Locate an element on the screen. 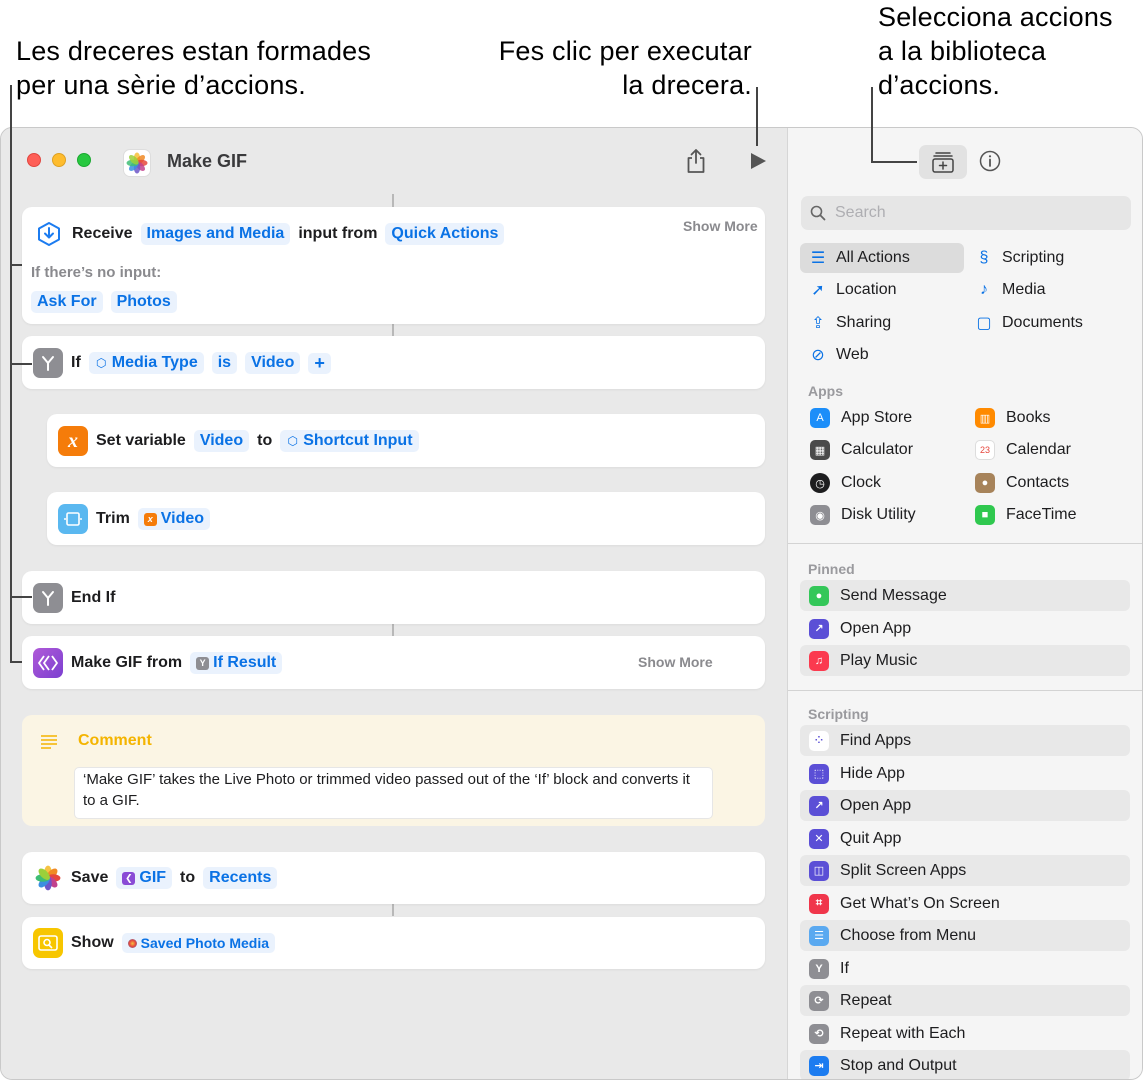 The height and width of the screenshot is (1083, 1144). if-action-card: If ⬡ Media Type is Video + is located at coordinates (393, 362).